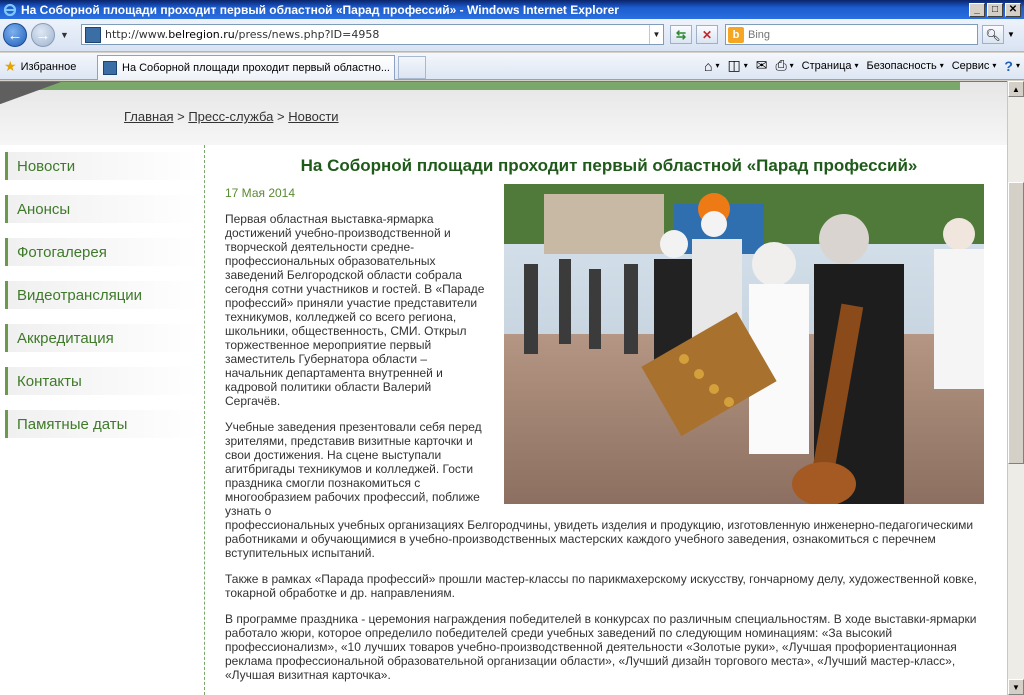  I want to click on rss-feed-icon: ◫, so click(734, 65).